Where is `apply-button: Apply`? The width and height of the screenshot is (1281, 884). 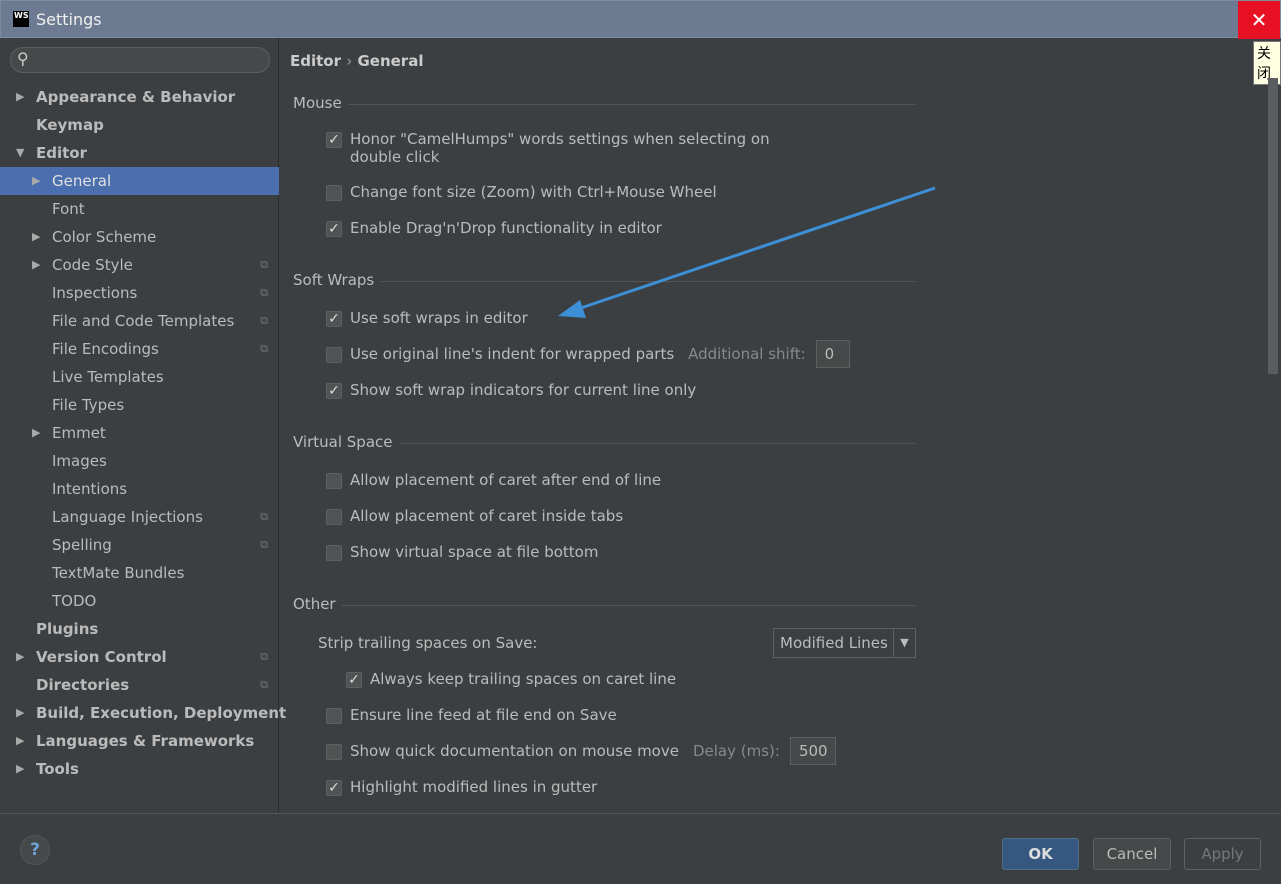
apply-button: Apply is located at coordinates (1222, 854).